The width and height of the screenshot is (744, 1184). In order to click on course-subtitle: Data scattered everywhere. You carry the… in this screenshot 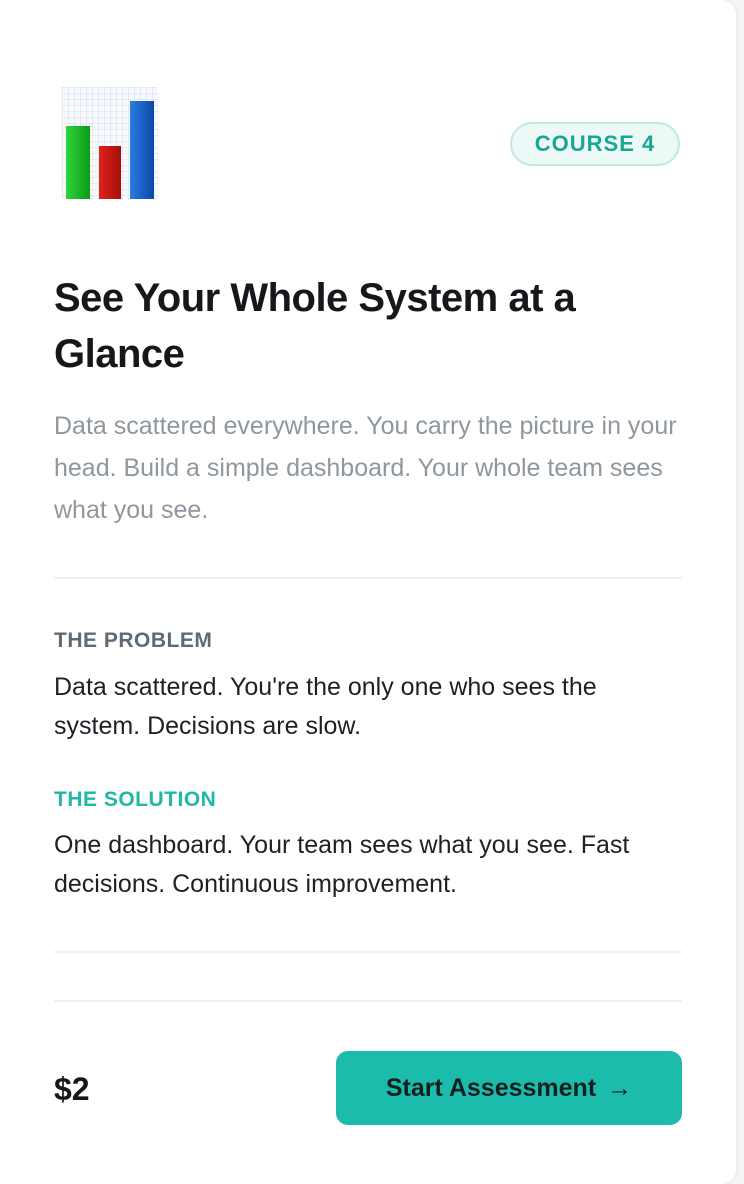, I will do `click(365, 468)`.